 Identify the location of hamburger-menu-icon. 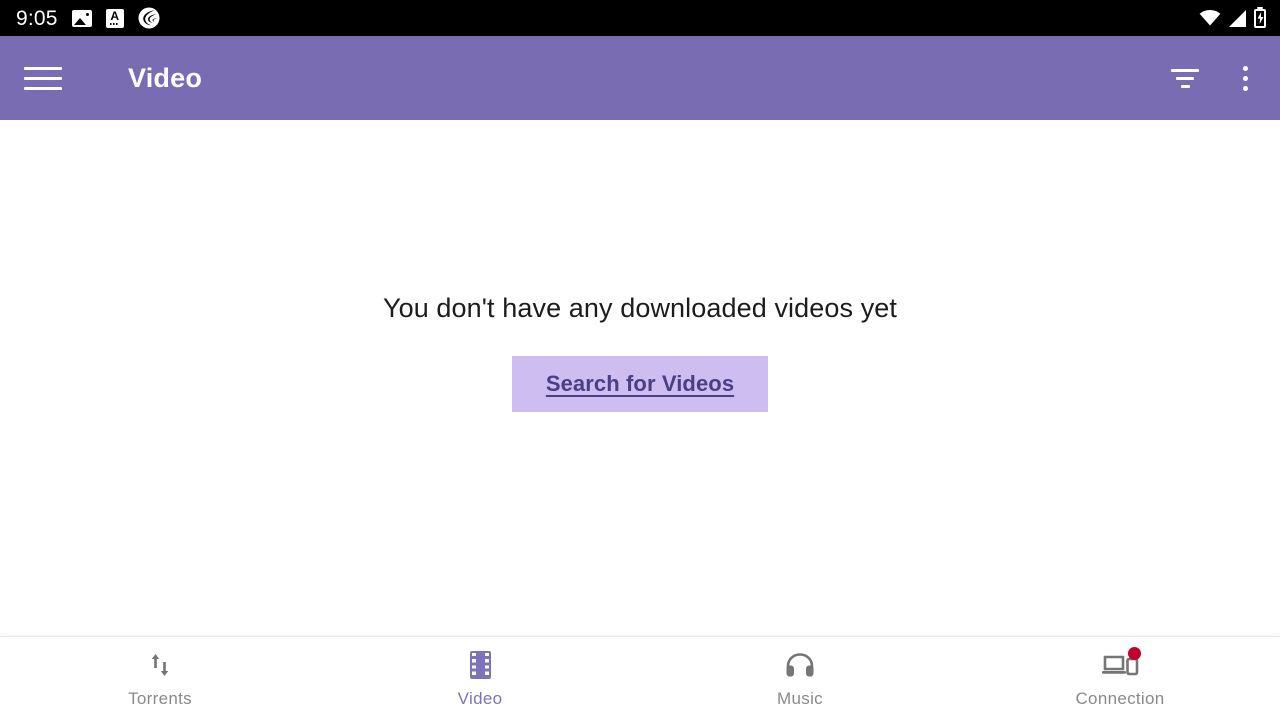
(43, 78).